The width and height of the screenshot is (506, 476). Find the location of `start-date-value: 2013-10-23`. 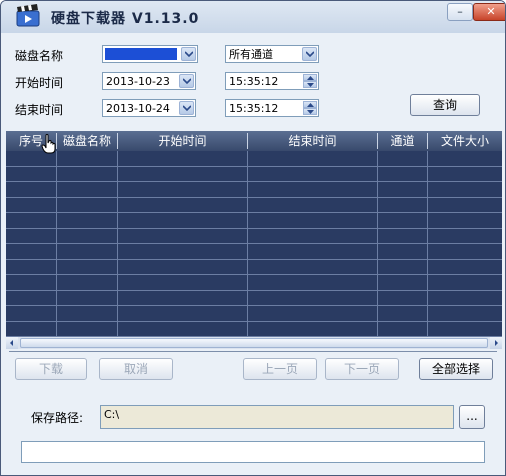

start-date-value: 2013-10-23 is located at coordinates (138, 81).